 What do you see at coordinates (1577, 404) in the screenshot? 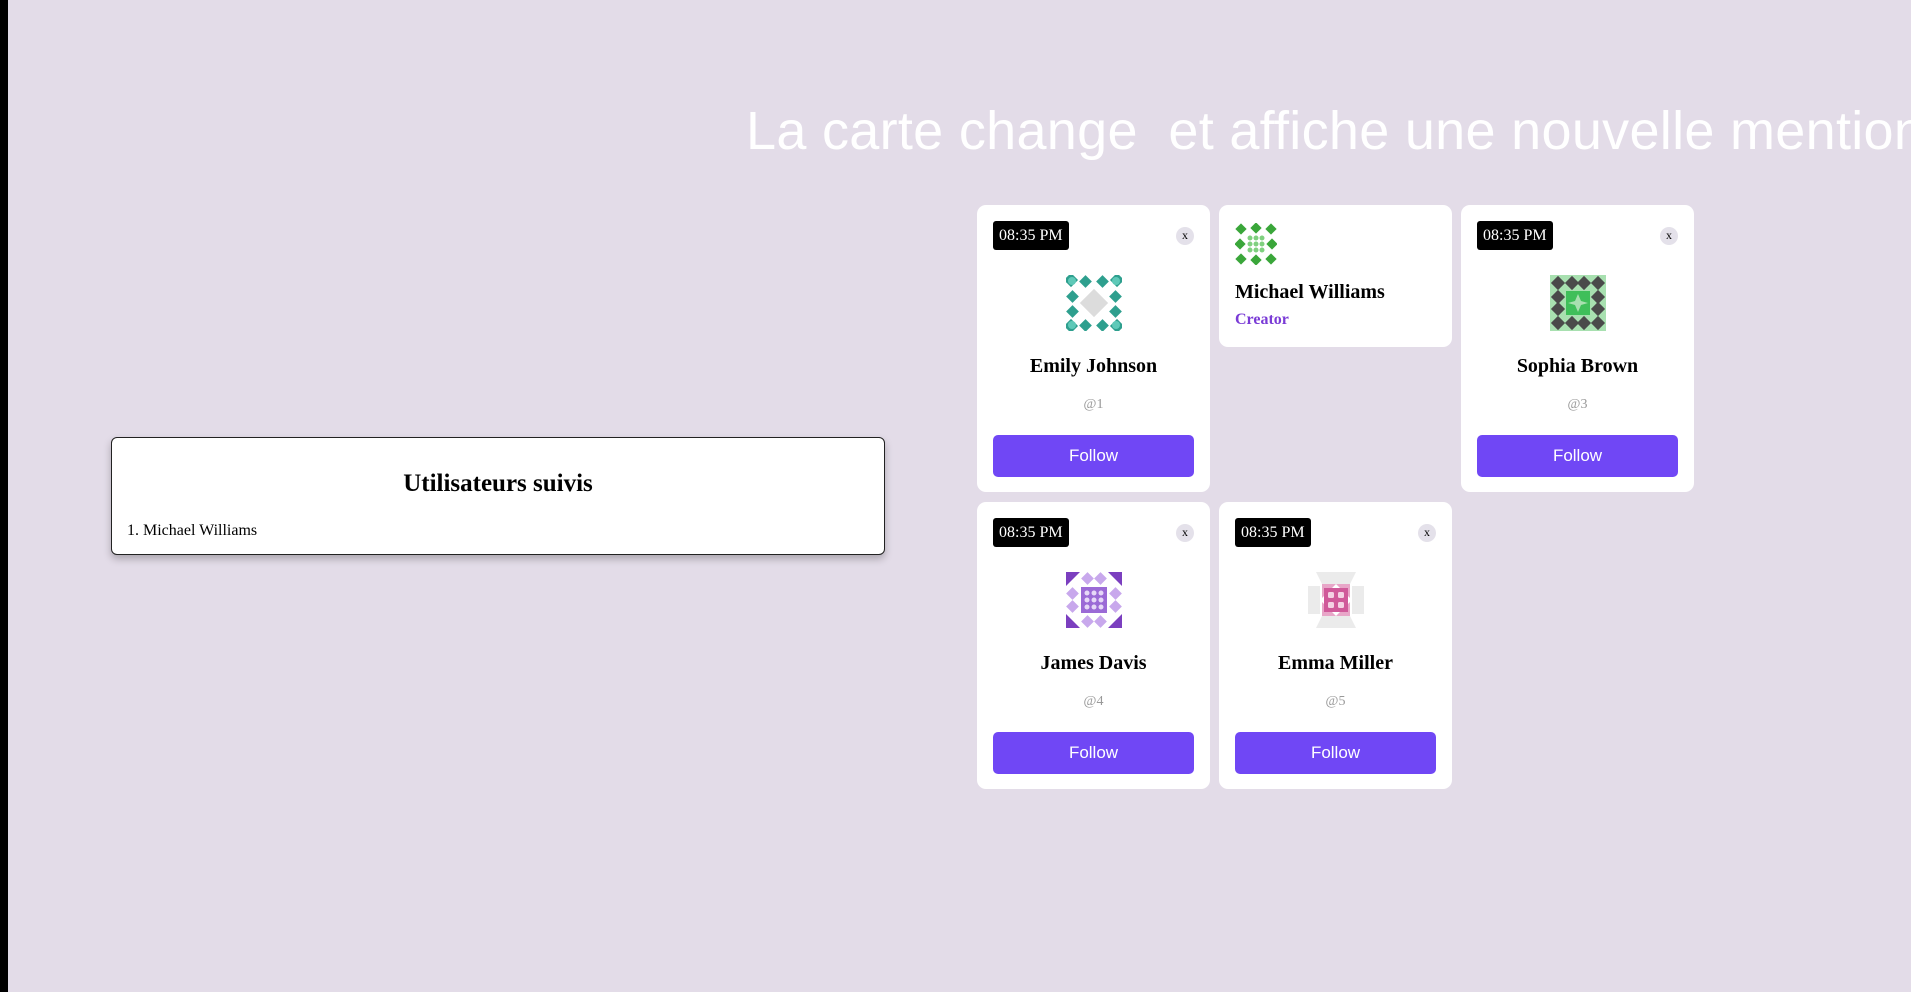
I see `user-handle: @3` at bounding box center [1577, 404].